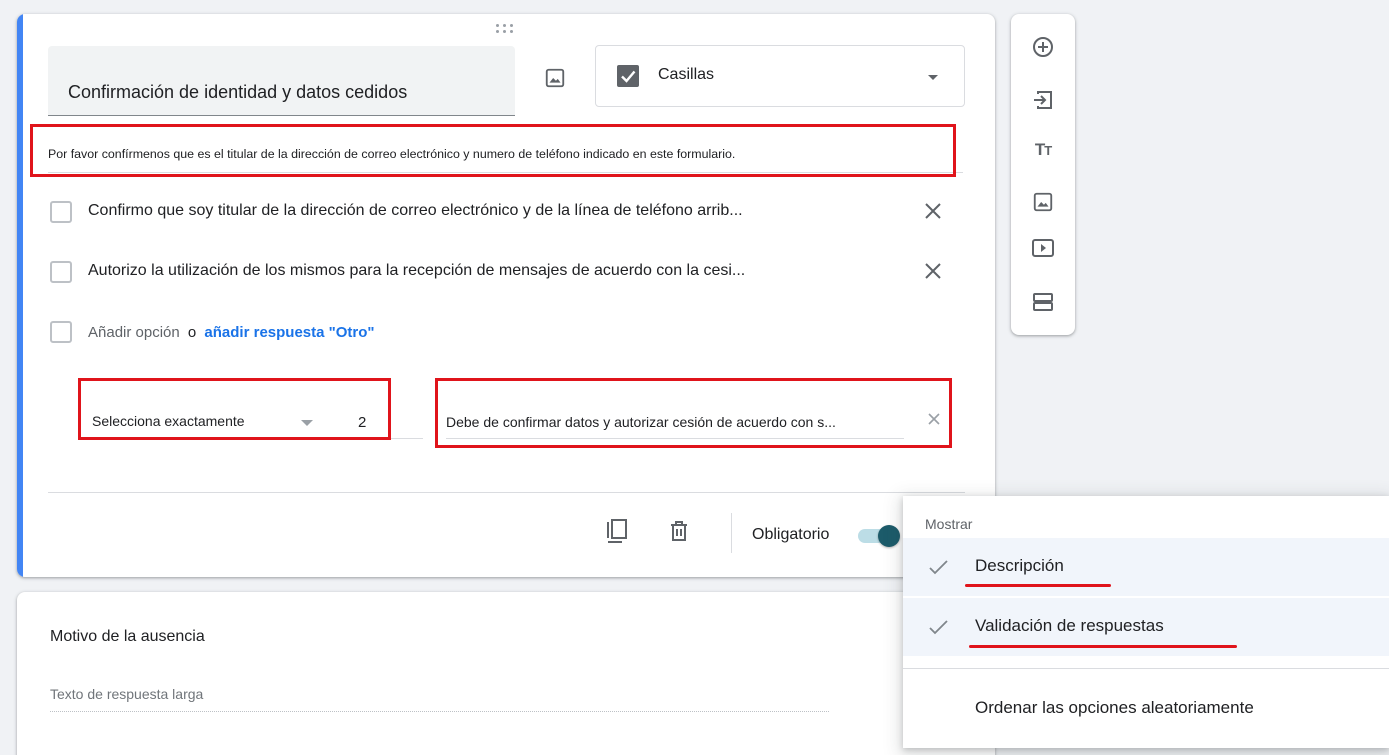 Image resolution: width=1389 pixels, height=755 pixels. I want to click on required-label: Obligatorio, so click(791, 534).